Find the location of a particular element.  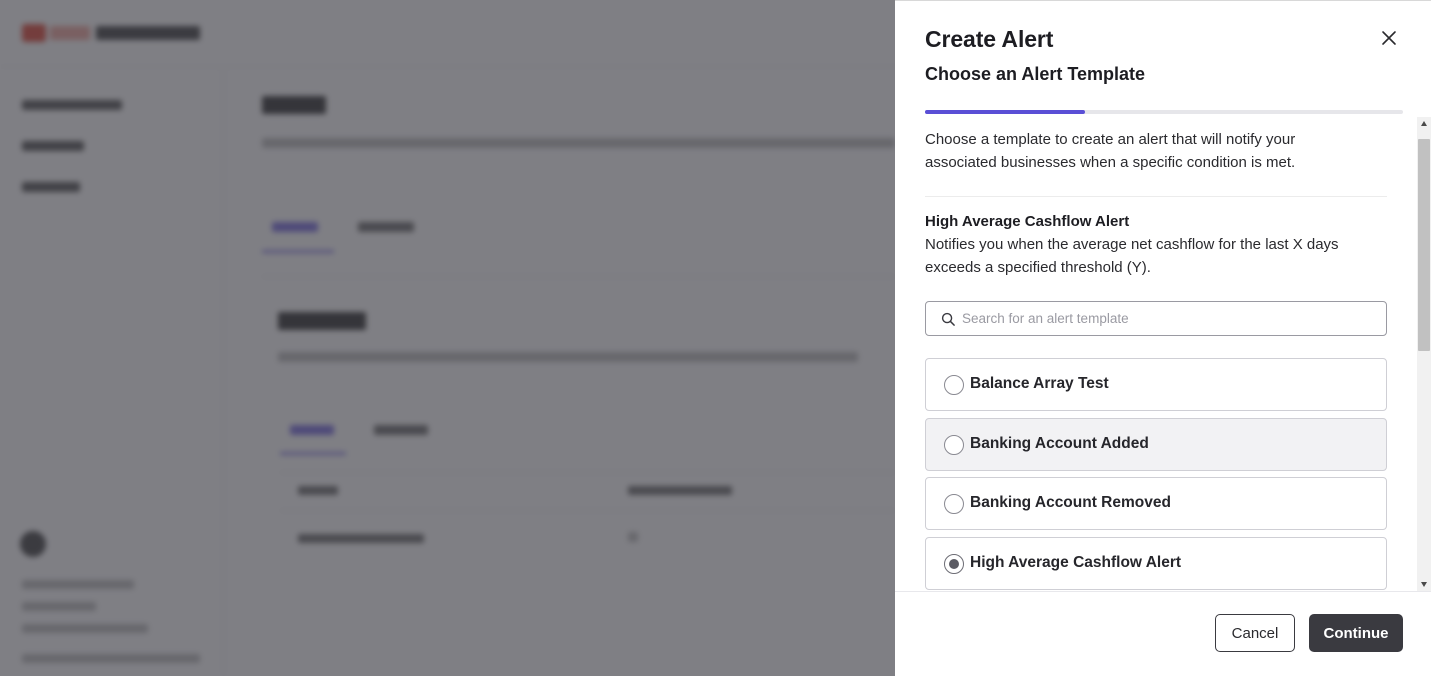

close-icon is located at coordinates (1389, 38).